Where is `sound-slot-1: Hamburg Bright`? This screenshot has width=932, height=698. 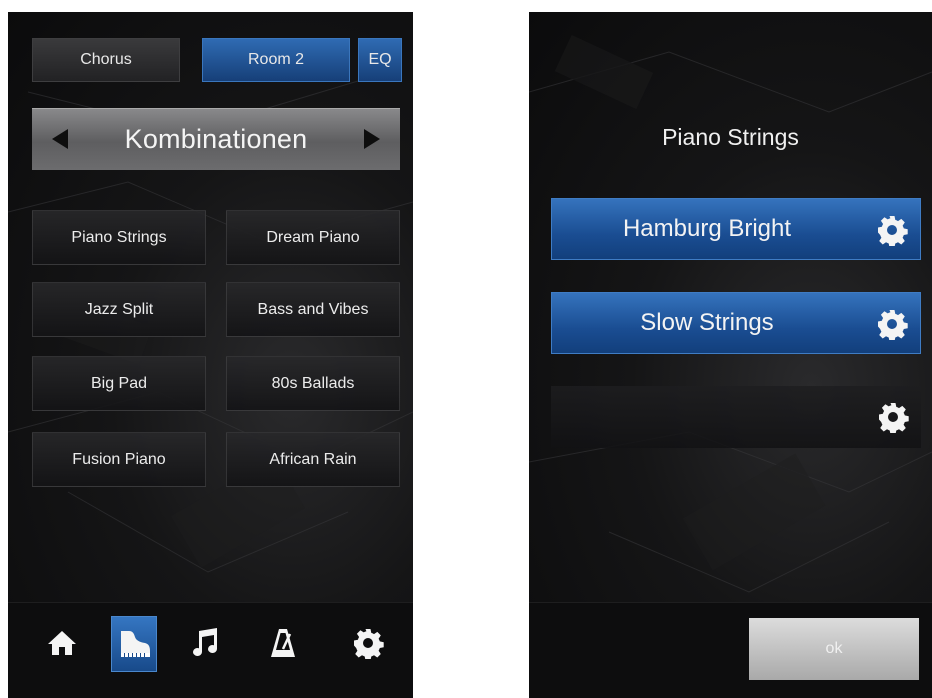 sound-slot-1: Hamburg Bright is located at coordinates (736, 229).